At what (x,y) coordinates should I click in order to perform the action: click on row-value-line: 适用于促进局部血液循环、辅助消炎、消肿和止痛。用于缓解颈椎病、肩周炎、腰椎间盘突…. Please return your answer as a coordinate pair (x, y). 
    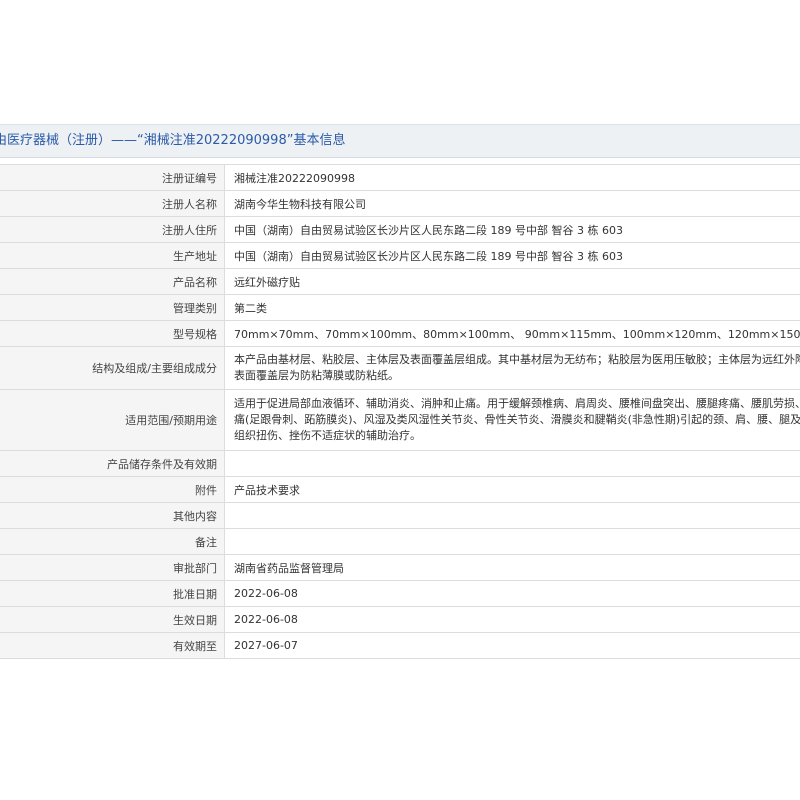
    Looking at the image, I should click on (517, 403).